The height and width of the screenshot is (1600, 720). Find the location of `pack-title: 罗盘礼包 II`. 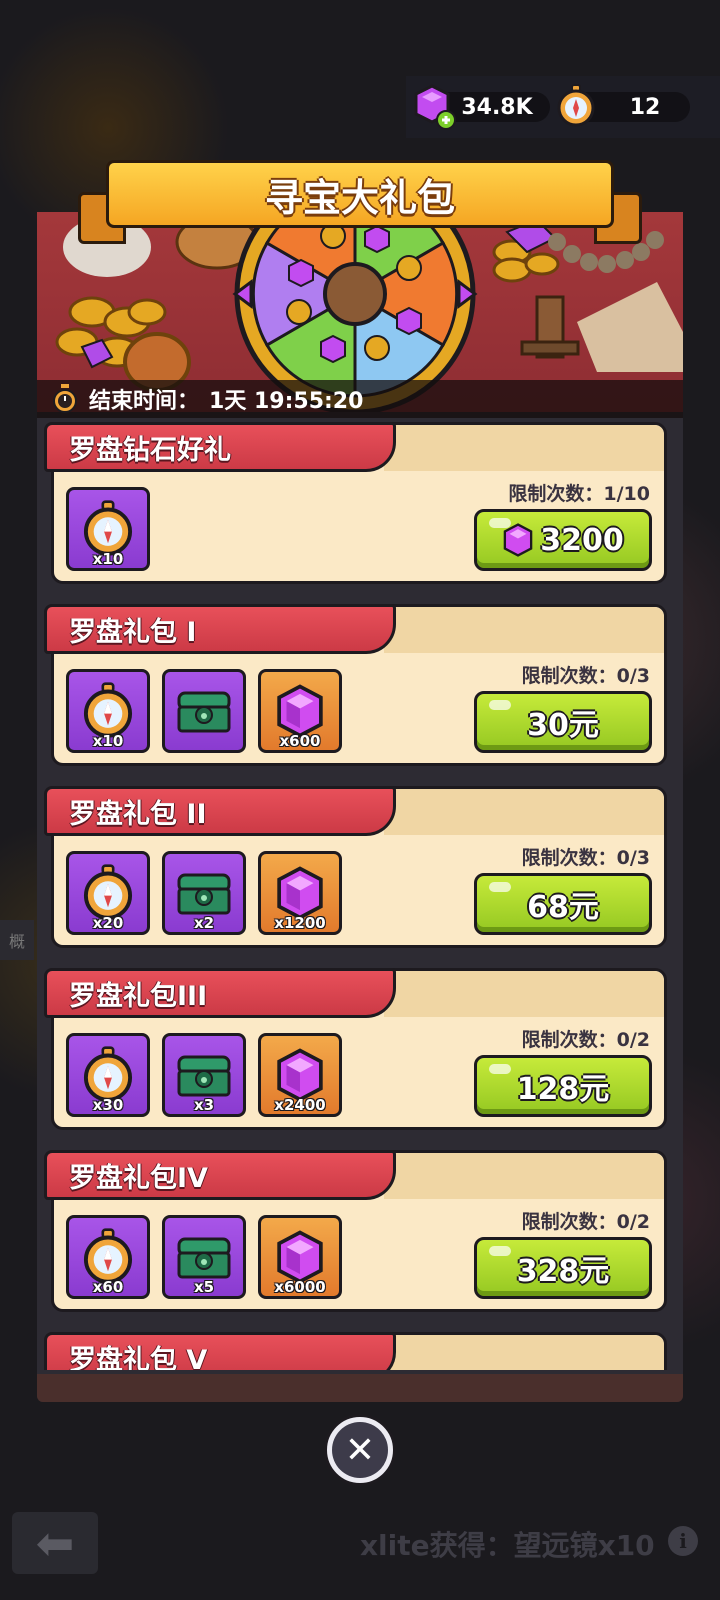

pack-title: 罗盘礼包 II is located at coordinates (220, 811).